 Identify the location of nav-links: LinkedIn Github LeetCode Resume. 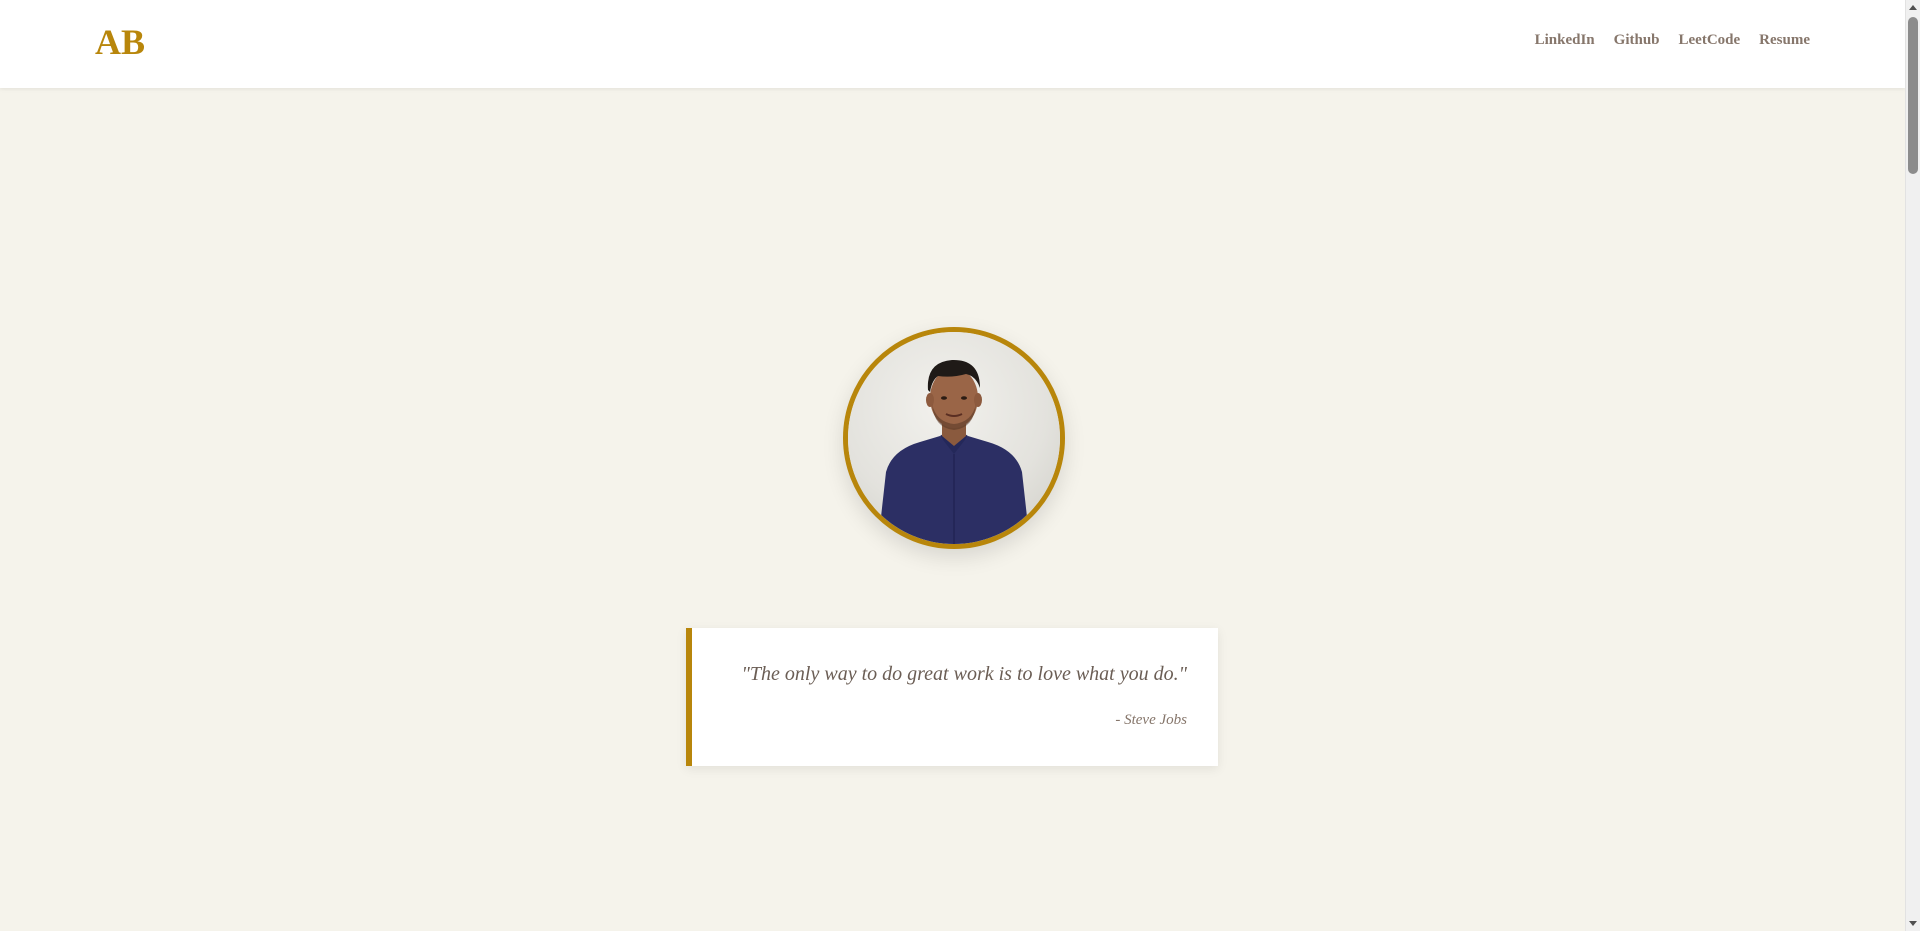
(1672, 40).